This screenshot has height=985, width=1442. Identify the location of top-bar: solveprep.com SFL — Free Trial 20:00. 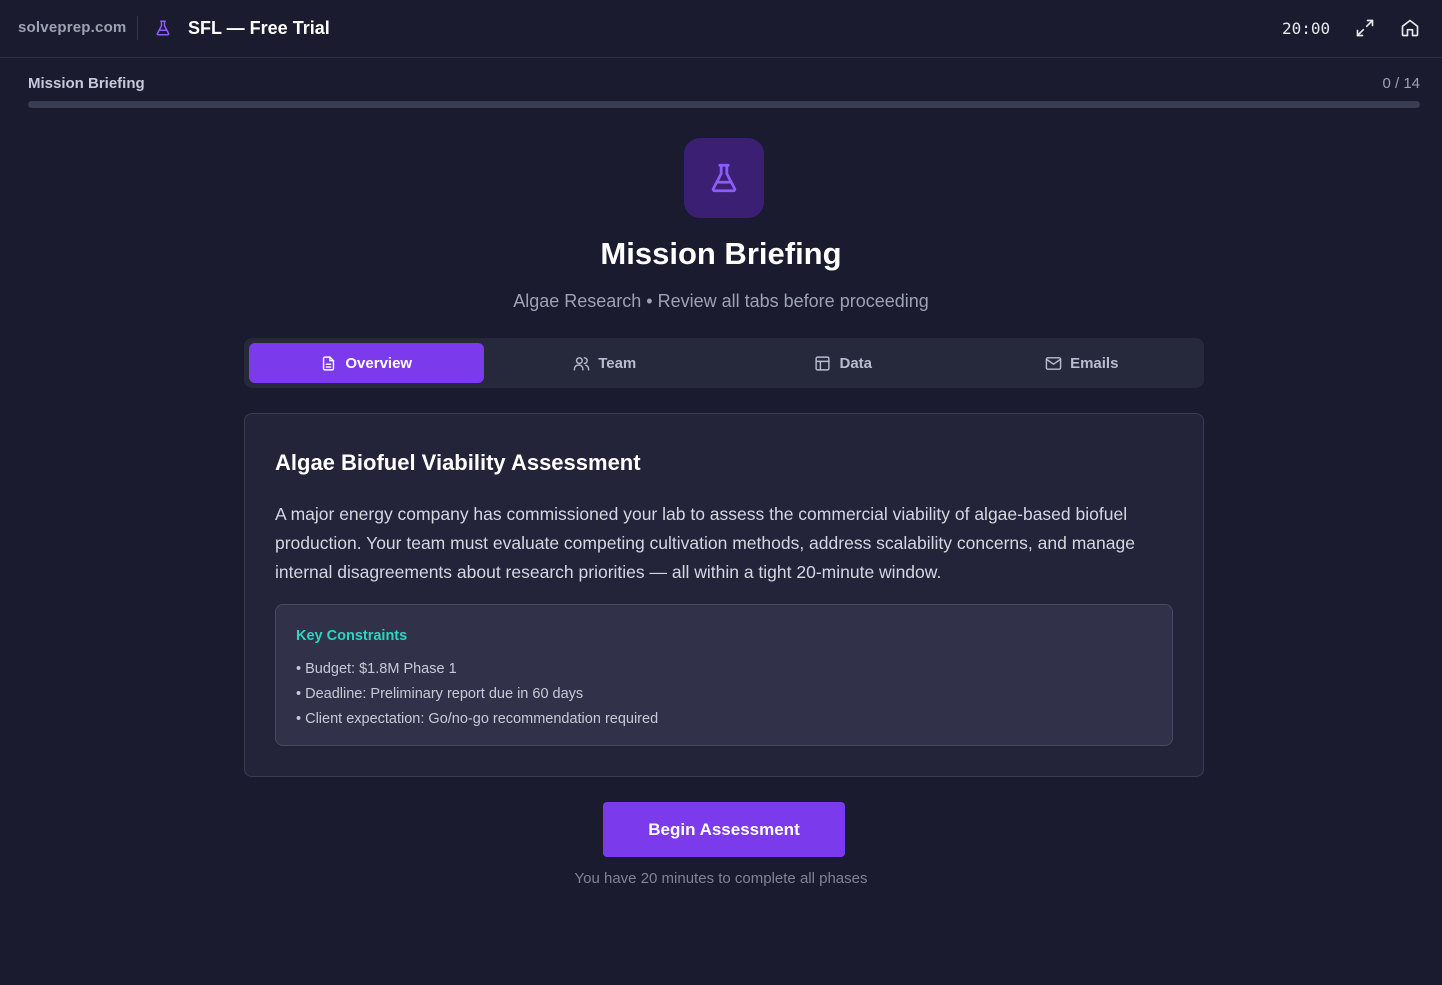
(721, 29).